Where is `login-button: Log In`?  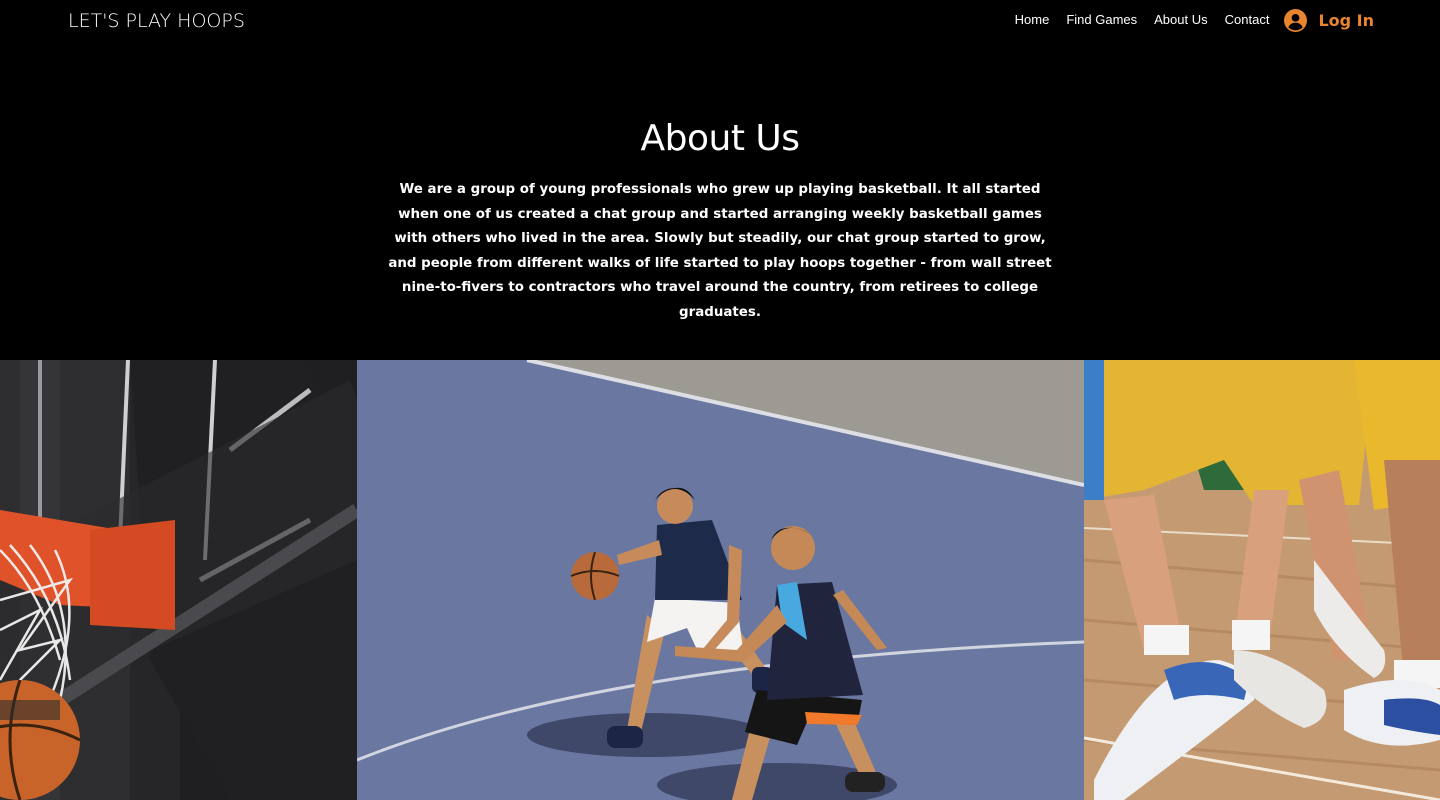
login-button: Log In is located at coordinates (1329, 20).